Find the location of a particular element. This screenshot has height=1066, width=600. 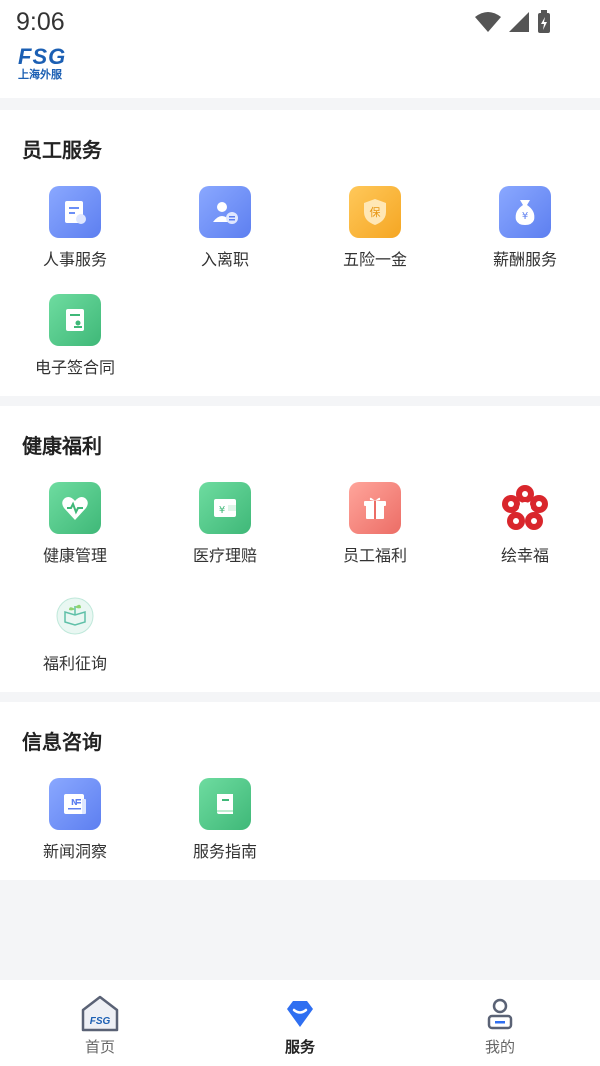

status-time: 9:06 is located at coordinates (40, 22).